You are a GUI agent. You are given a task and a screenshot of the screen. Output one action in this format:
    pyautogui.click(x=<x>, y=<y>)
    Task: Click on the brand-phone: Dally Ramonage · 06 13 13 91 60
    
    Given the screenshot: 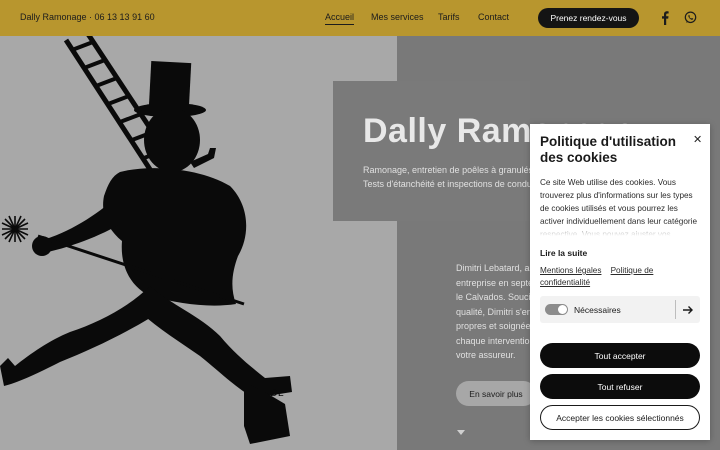 What is the action you would take?
    pyautogui.click(x=87, y=17)
    